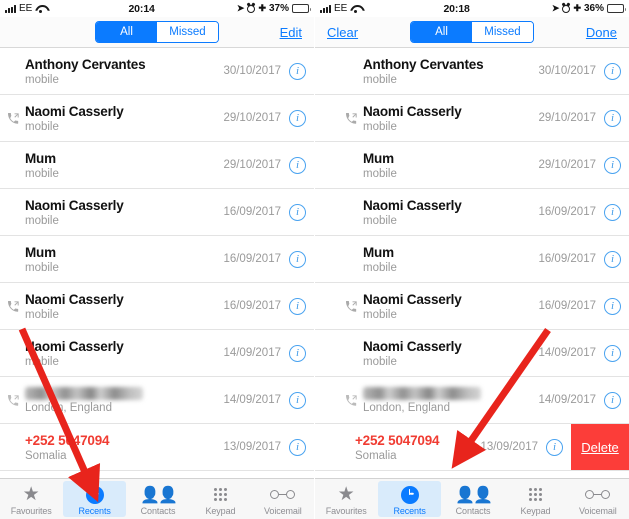  Describe the element at coordinates (472, 447) in the screenshot. I see `table-row-swiped: +252 5047094 Somalia 13/09/2017 i Delete` at that location.